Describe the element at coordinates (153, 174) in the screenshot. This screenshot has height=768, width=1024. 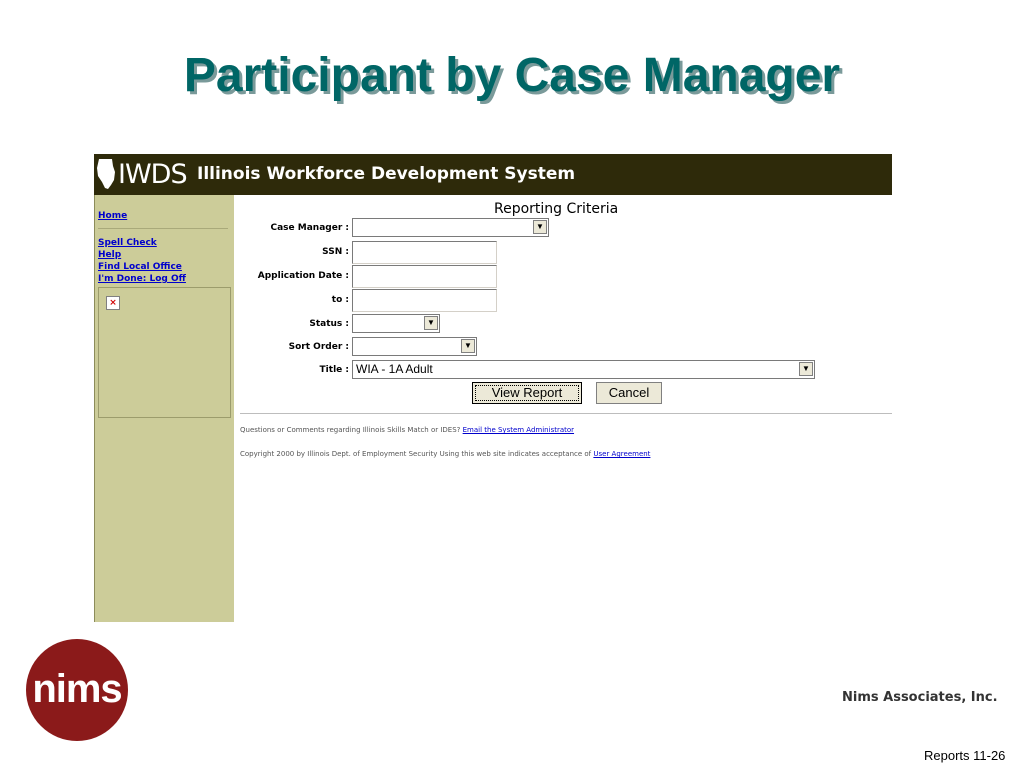
I see `iwds-logo-text: IWDS` at that location.